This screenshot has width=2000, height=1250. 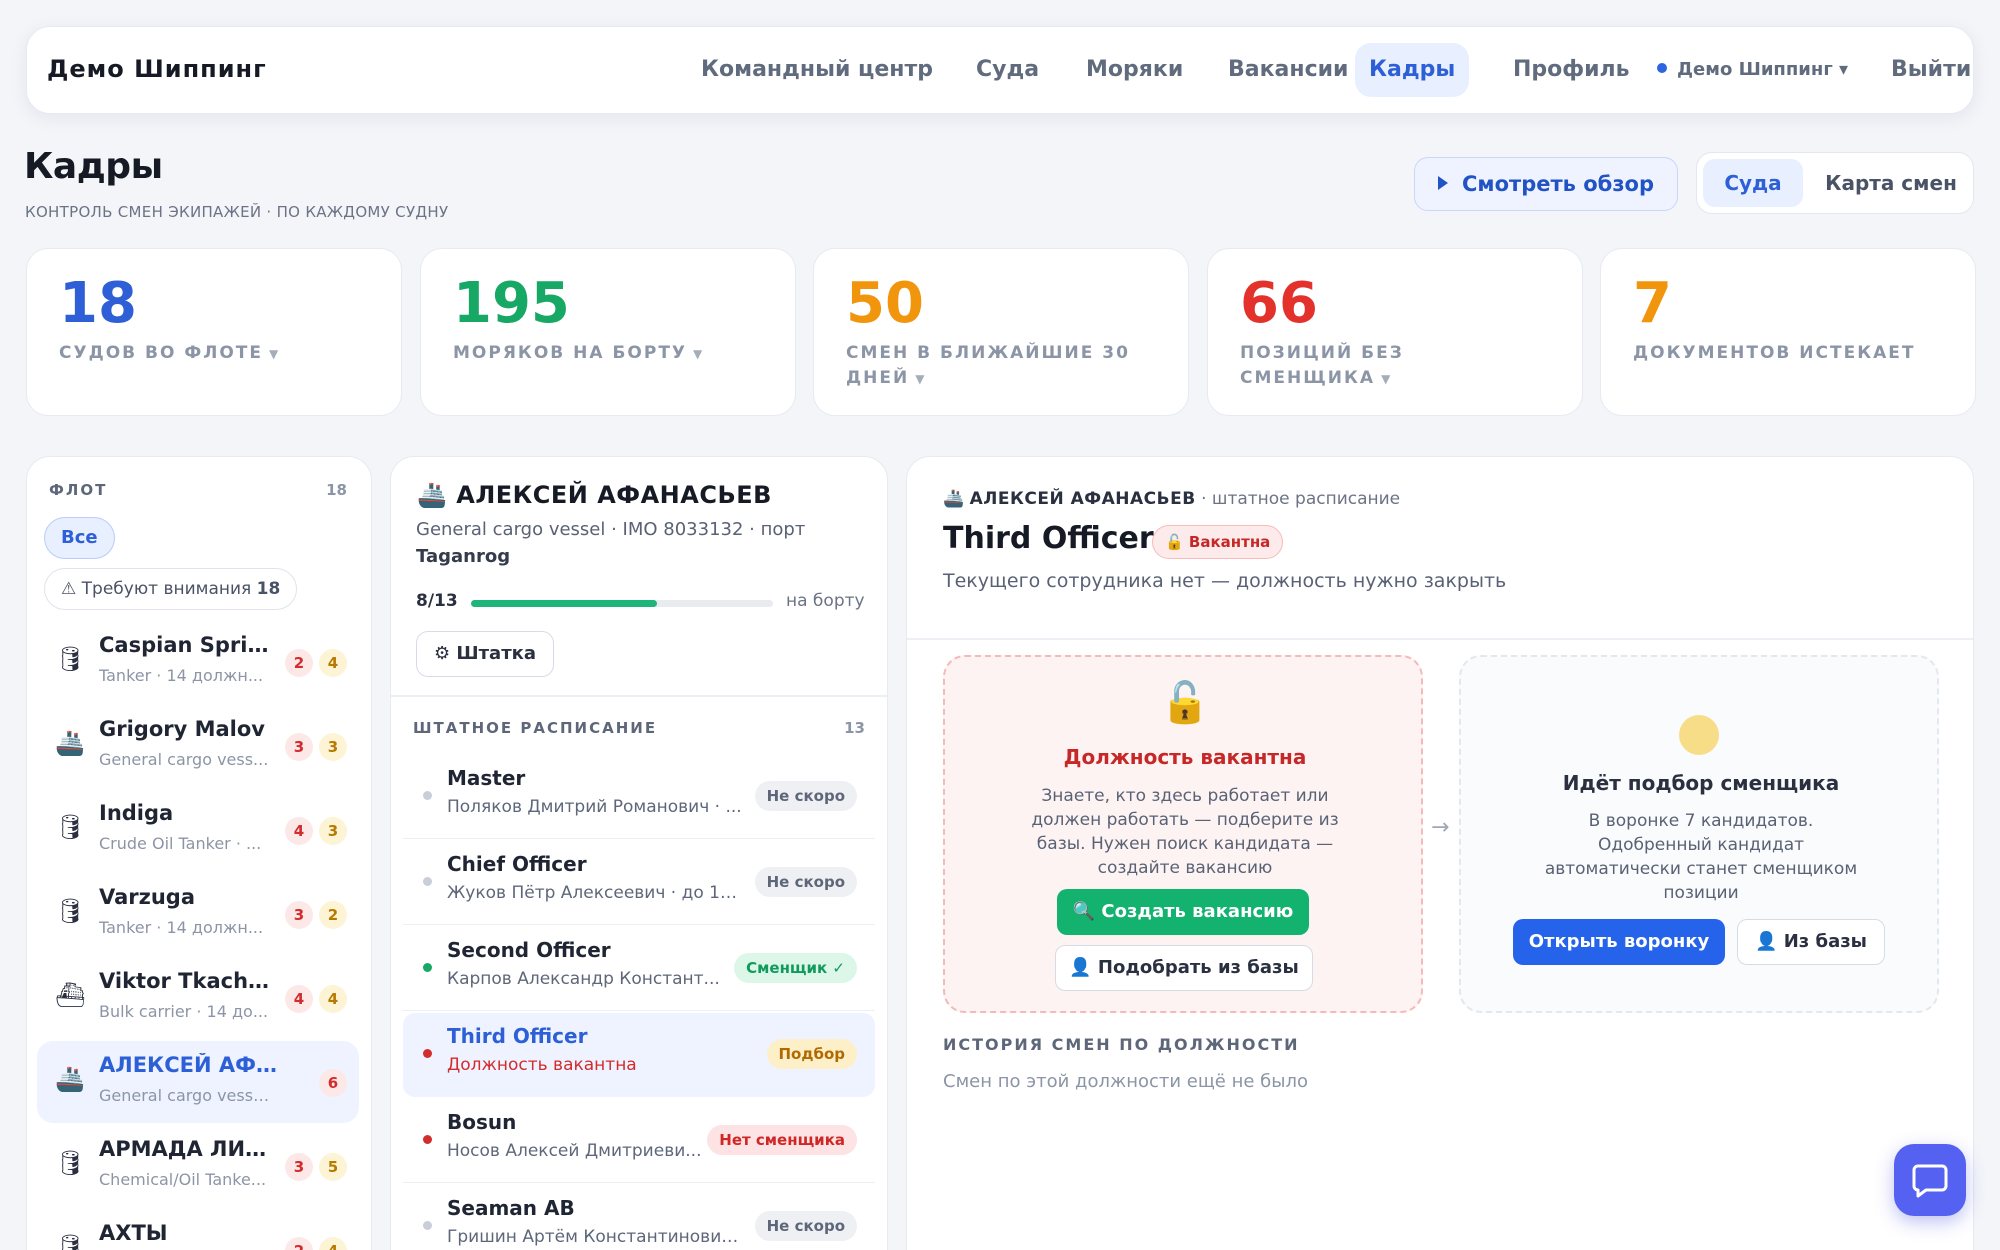 What do you see at coordinates (594, 495) in the screenshot?
I see `vessel-title: 🚢 АЛЕКСЕЙ АФАНАСЬЕВ` at bounding box center [594, 495].